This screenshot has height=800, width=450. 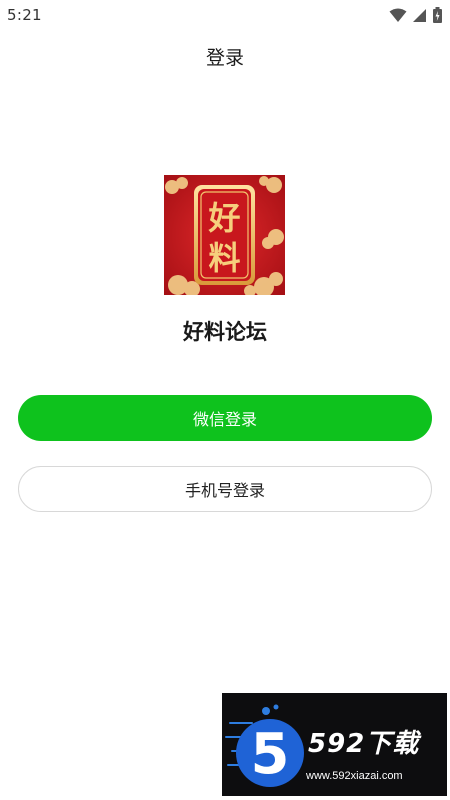 I want to click on wechat-login-label: 微信登录, so click(x=224, y=419).